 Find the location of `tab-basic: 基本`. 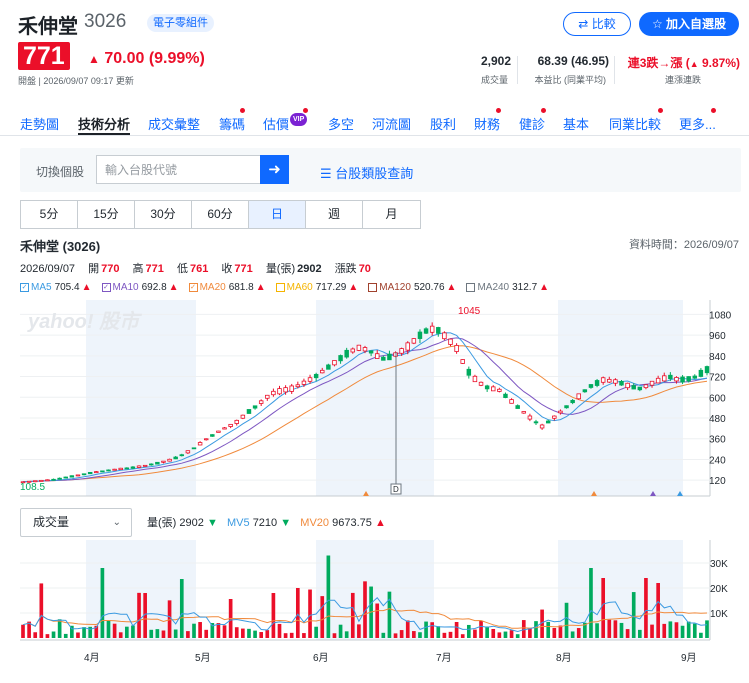

tab-basic: 基本 is located at coordinates (576, 123).